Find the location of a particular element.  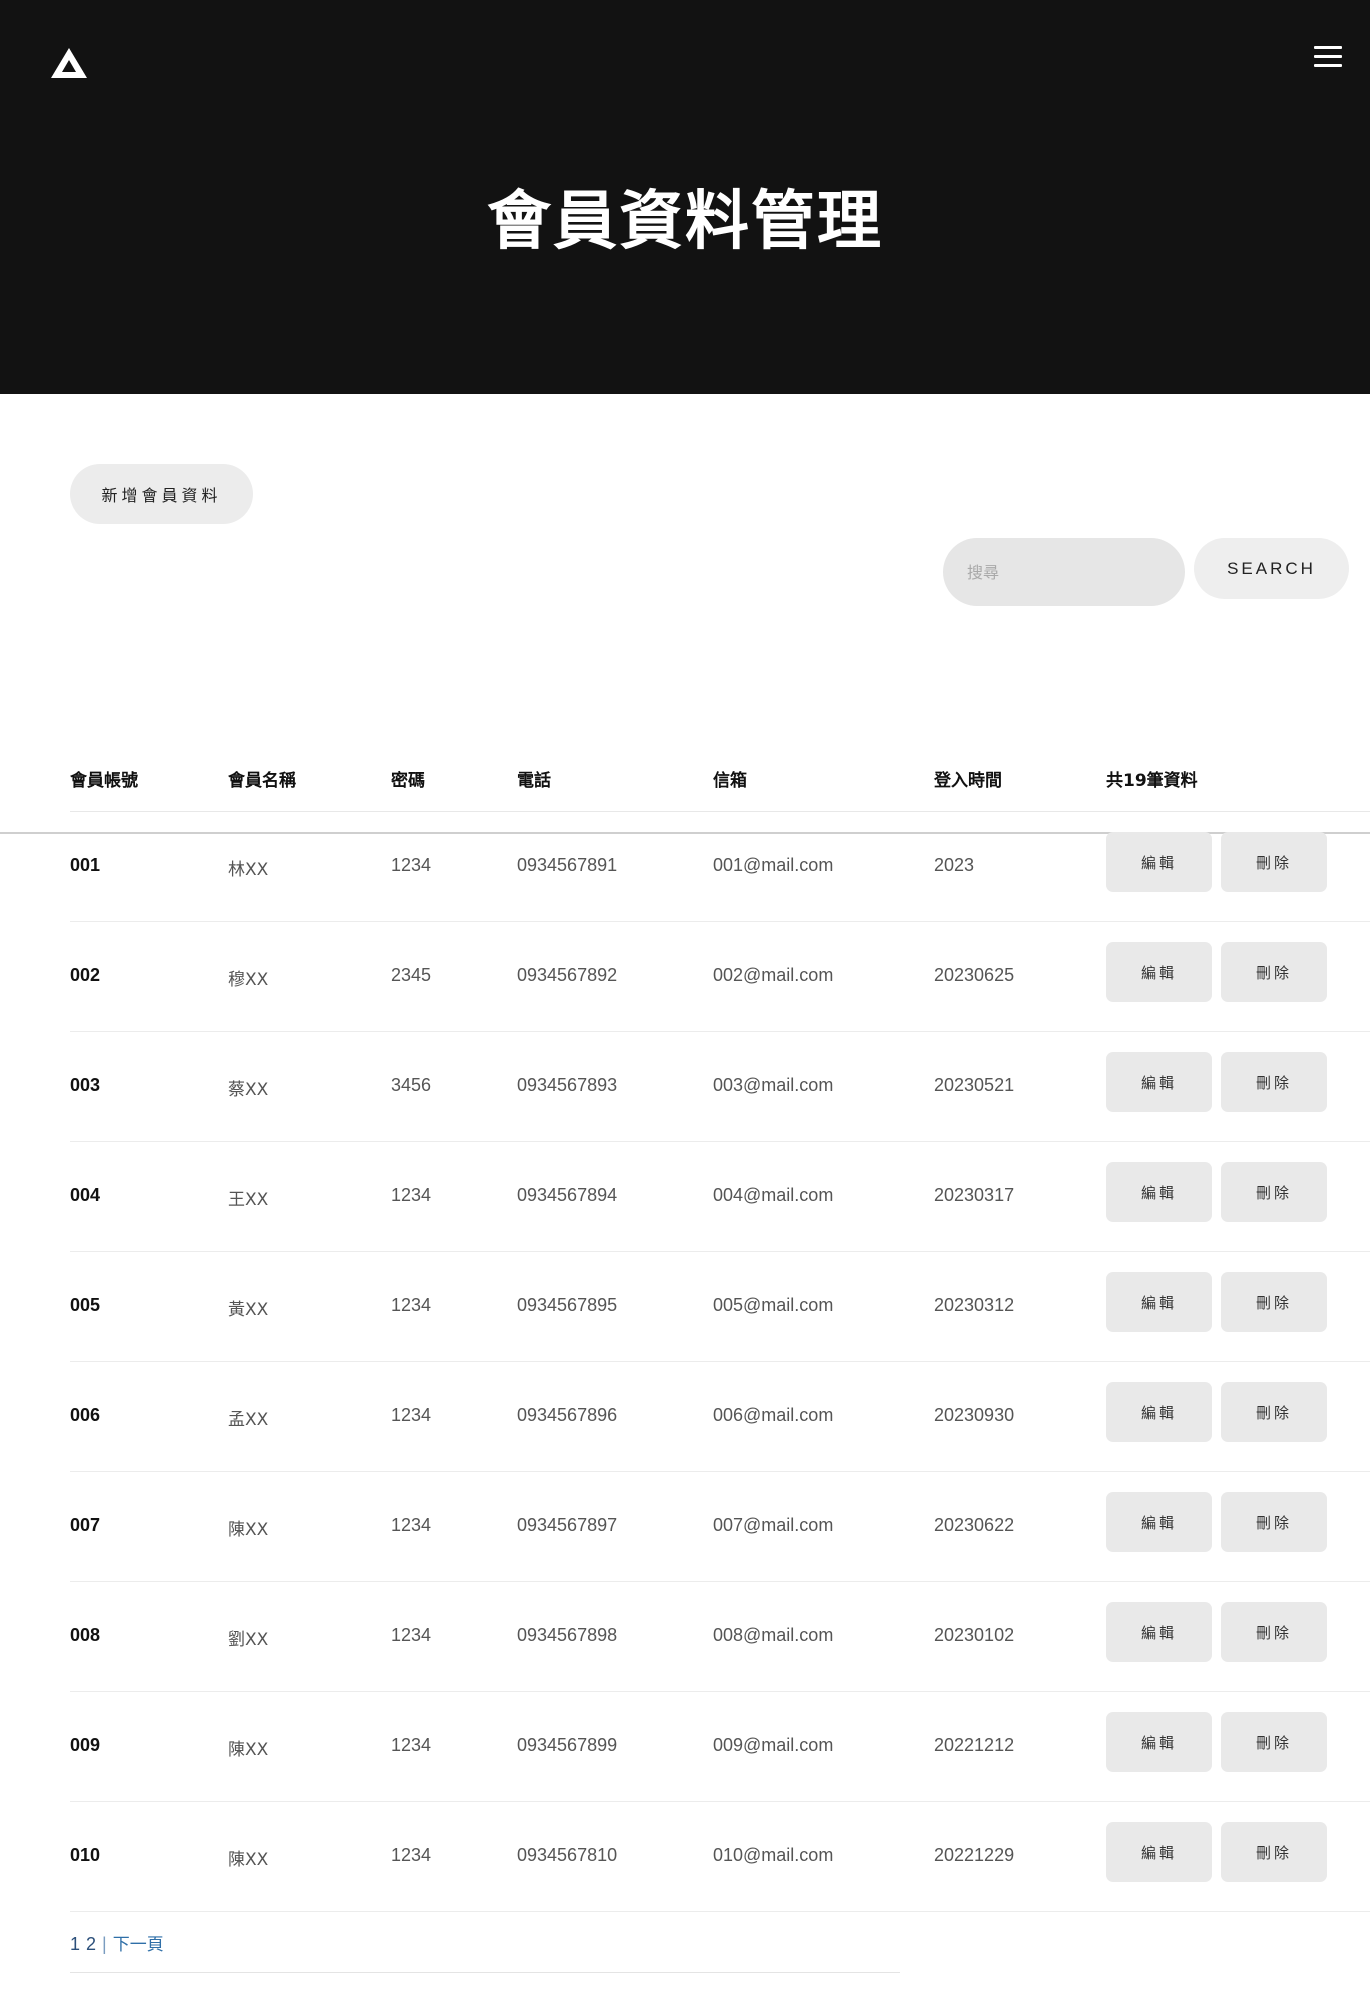

member-phone: 0934567894 is located at coordinates (567, 1195).